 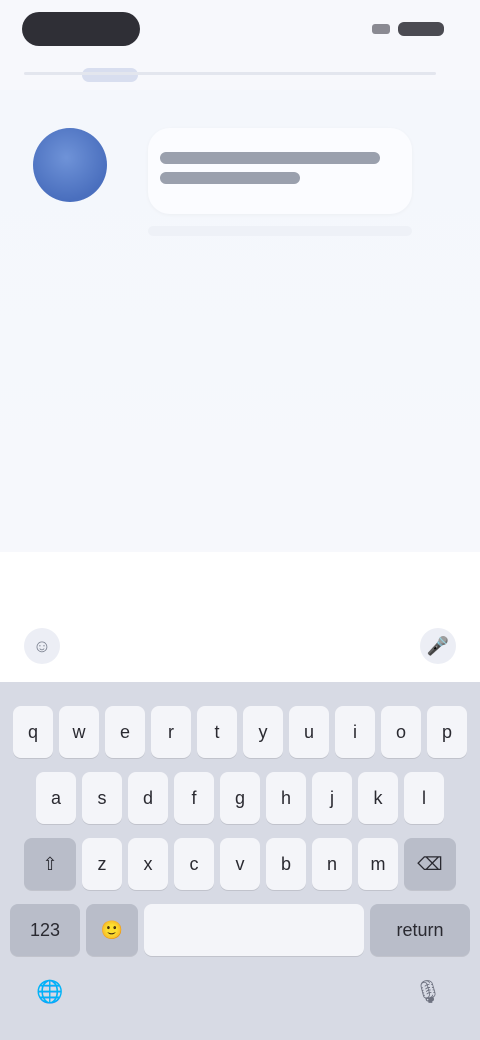 What do you see at coordinates (110, 75) in the screenshot?
I see `header-indicator` at bounding box center [110, 75].